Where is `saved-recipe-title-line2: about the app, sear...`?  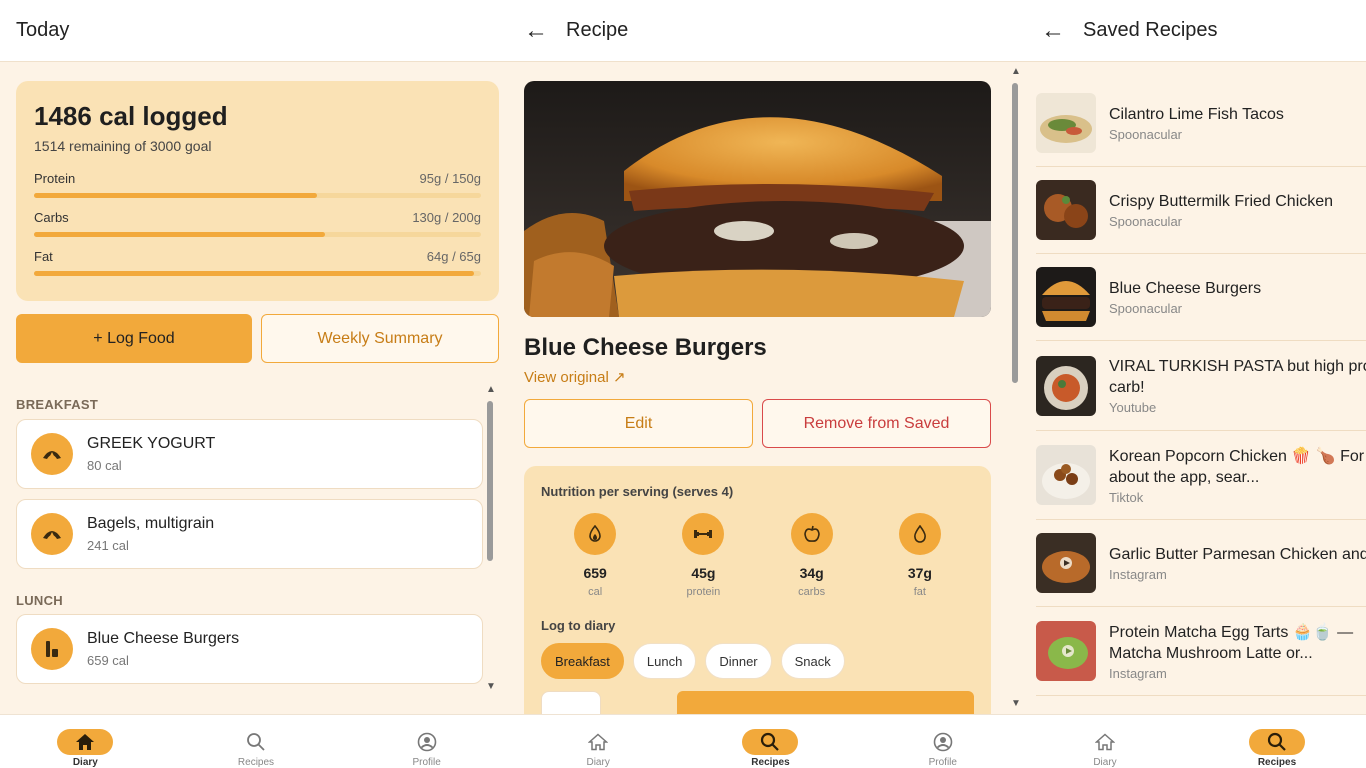 saved-recipe-title-line2: about the app, sear... is located at coordinates (1184, 477).